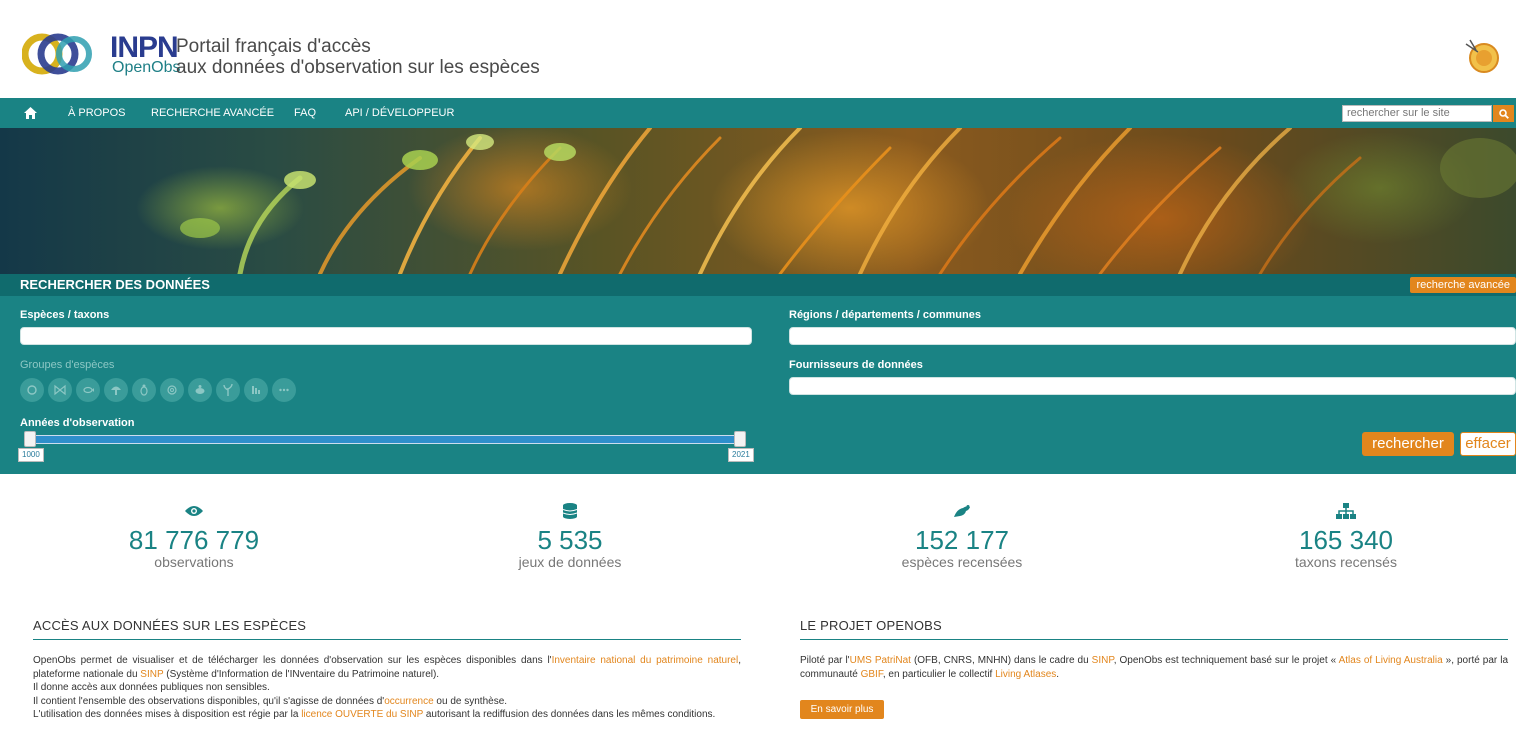 This screenshot has width=1516, height=747. Describe the element at coordinates (1152, 386) in the screenshot. I see `providers-input` at that location.